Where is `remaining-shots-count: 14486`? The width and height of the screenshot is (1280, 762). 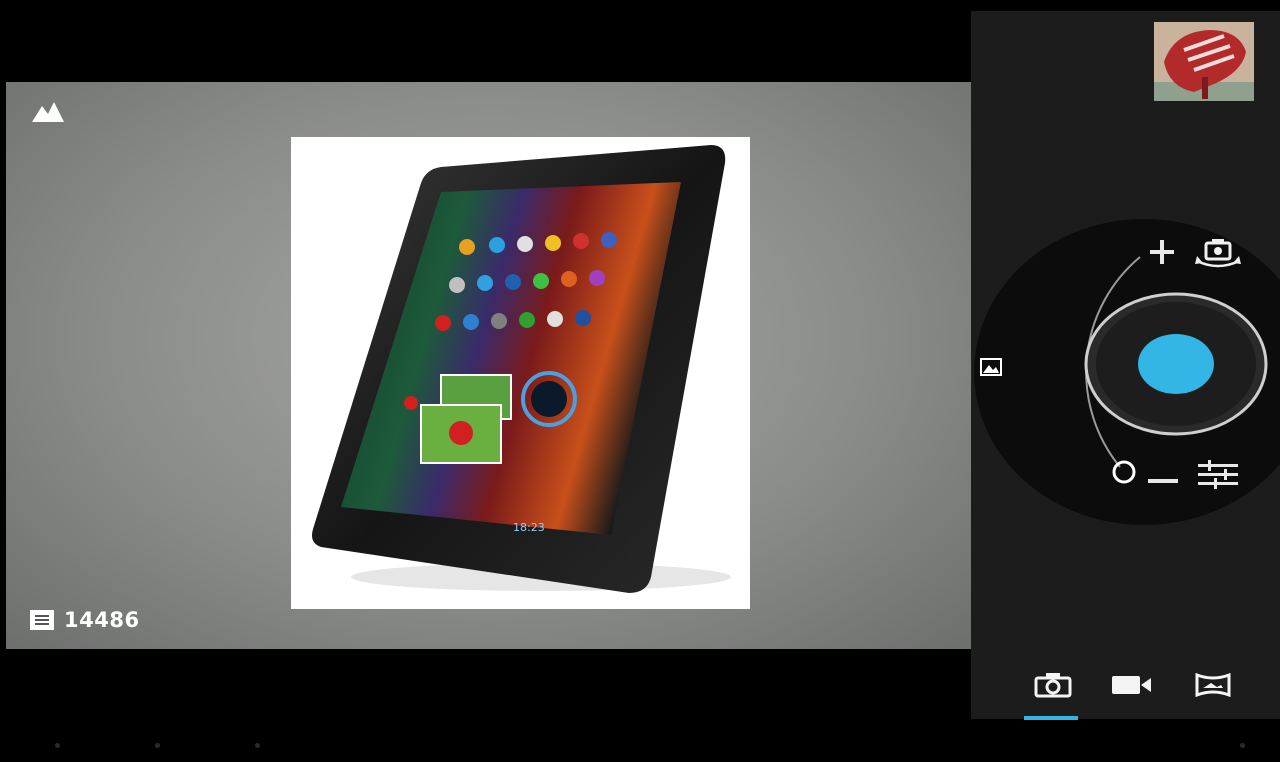
remaining-shots-count: 14486 is located at coordinates (102, 620).